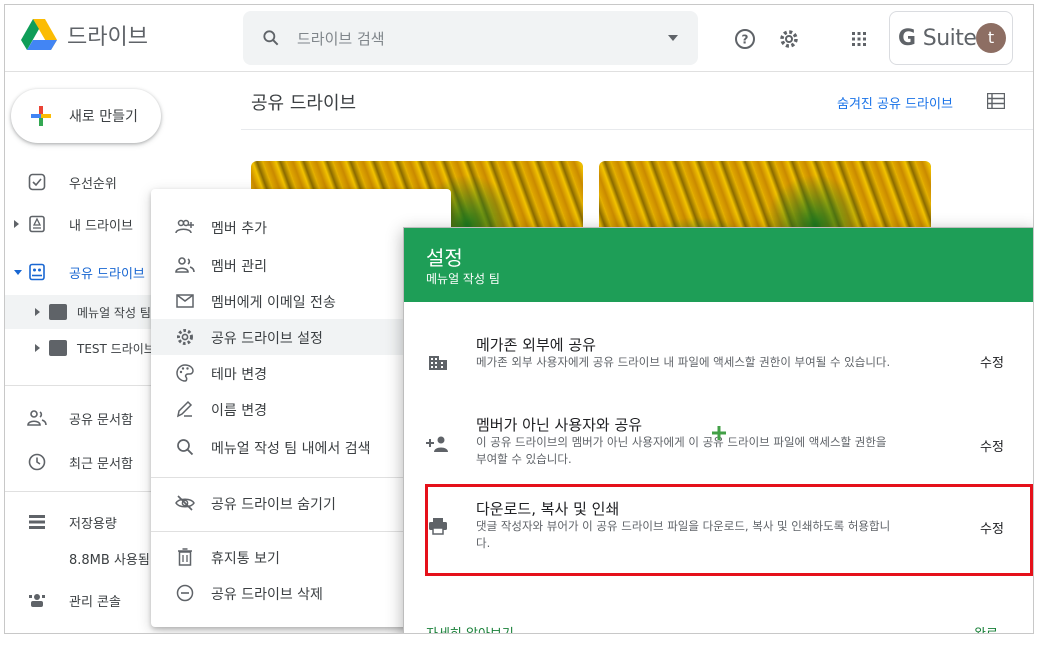 The image size is (1041, 661). Describe the element at coordinates (185, 227) in the screenshot. I see `add-member-icon` at that location.